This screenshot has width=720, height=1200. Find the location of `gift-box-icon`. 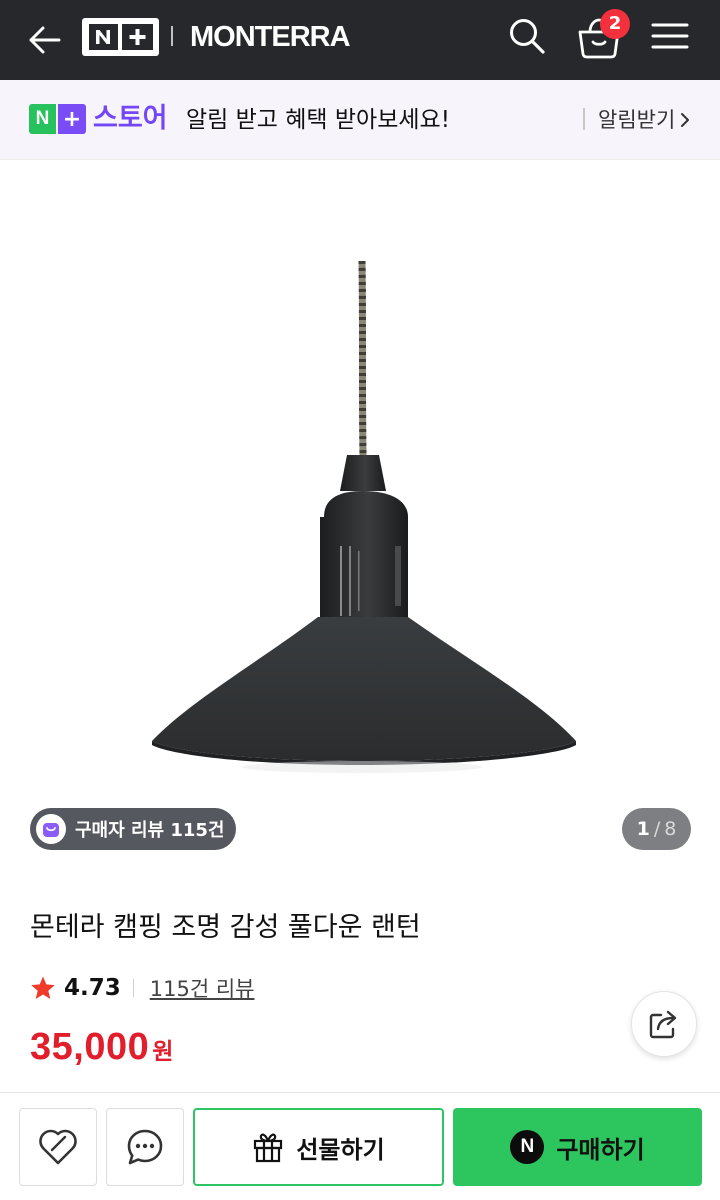

gift-box-icon is located at coordinates (268, 1148).